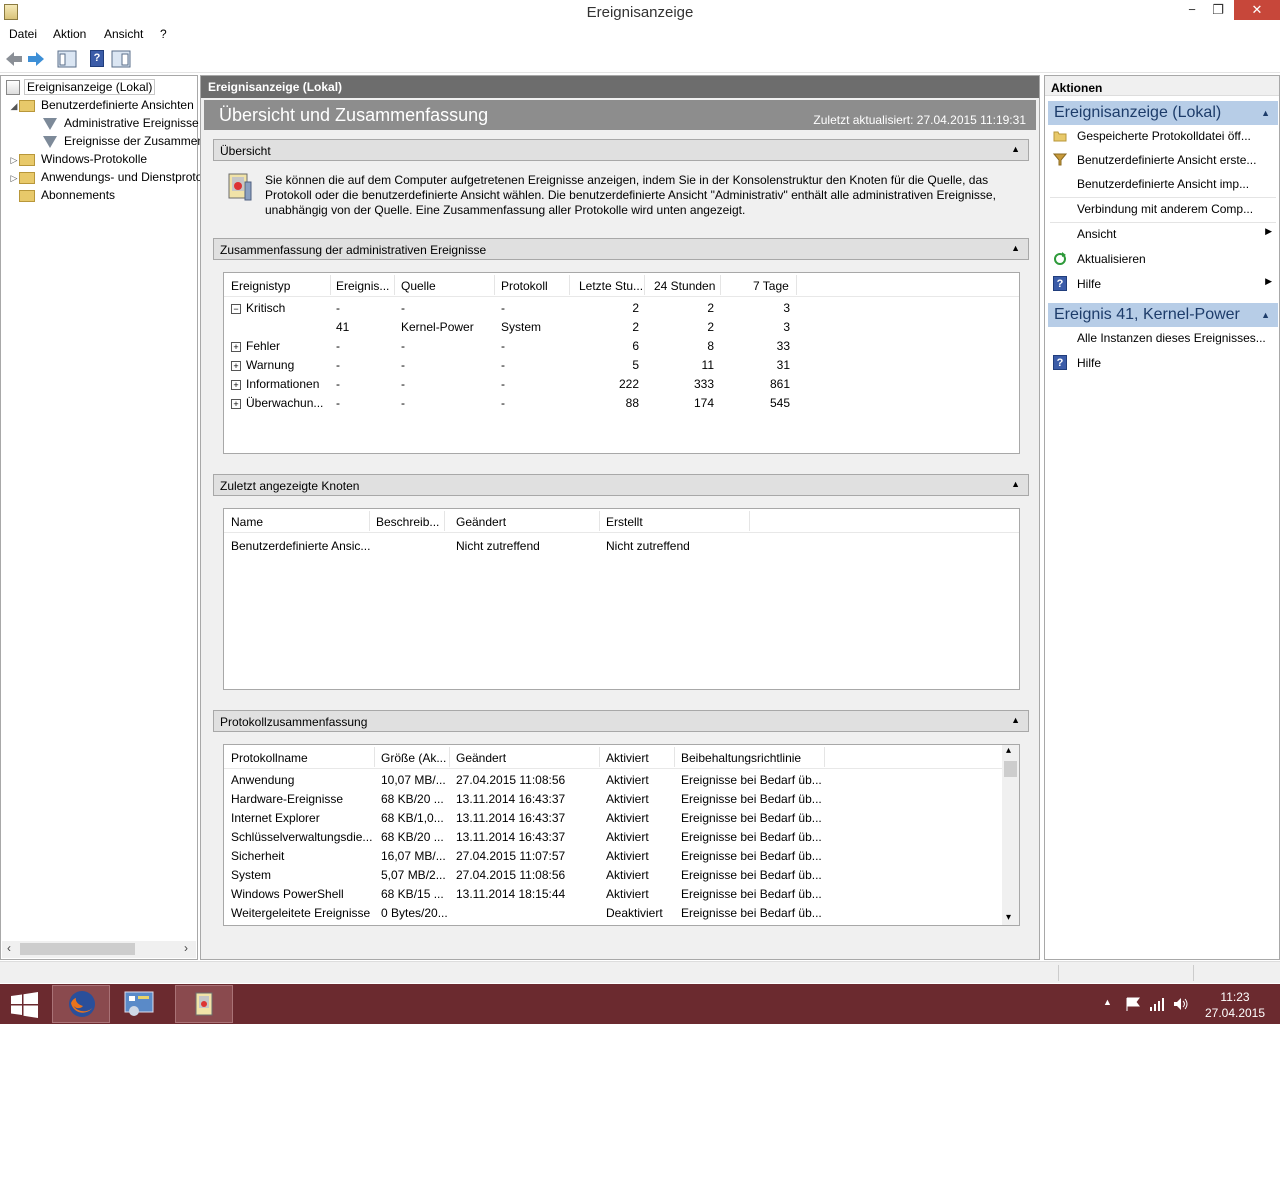 This screenshot has width=1280, height=1180. Describe the element at coordinates (1235, 1005) in the screenshot. I see `tray-clock: 11:23 27.04.2015` at that location.